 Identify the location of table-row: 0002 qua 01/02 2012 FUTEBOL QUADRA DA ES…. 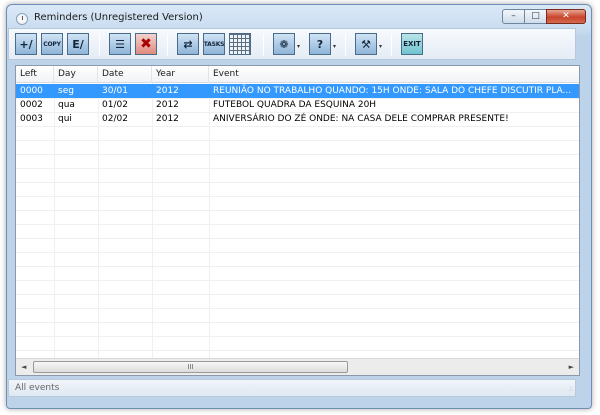
(297, 105).